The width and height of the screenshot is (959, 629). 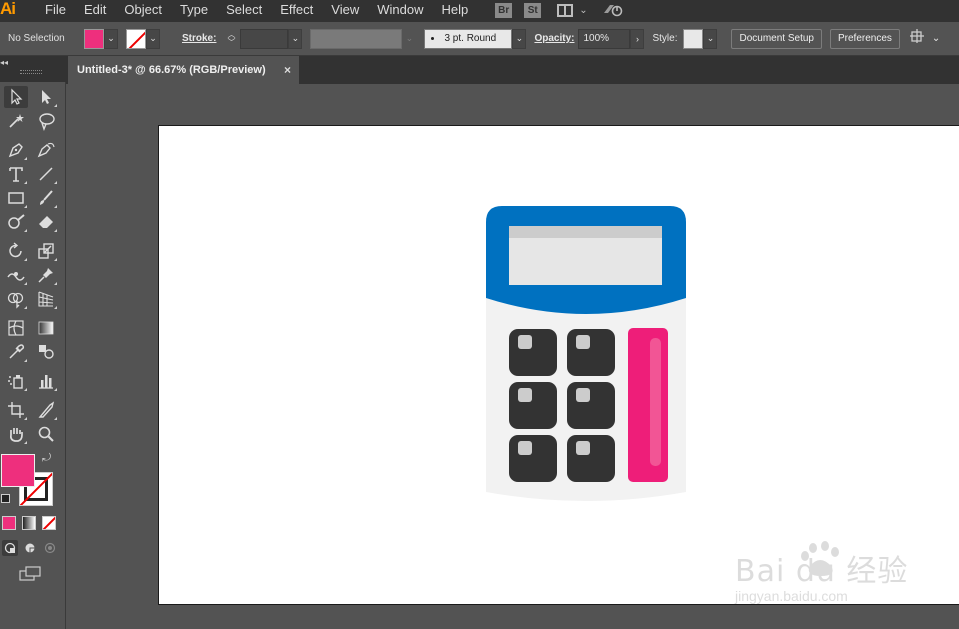 I want to click on symbol-sprayer-icon, so click(x=15, y=382).